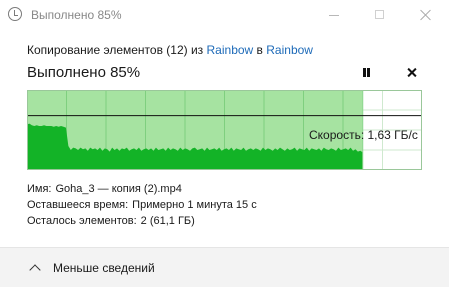 This screenshot has height=287, width=449. I want to click on details-value: 2 (61,1 ГБ), so click(167, 221).